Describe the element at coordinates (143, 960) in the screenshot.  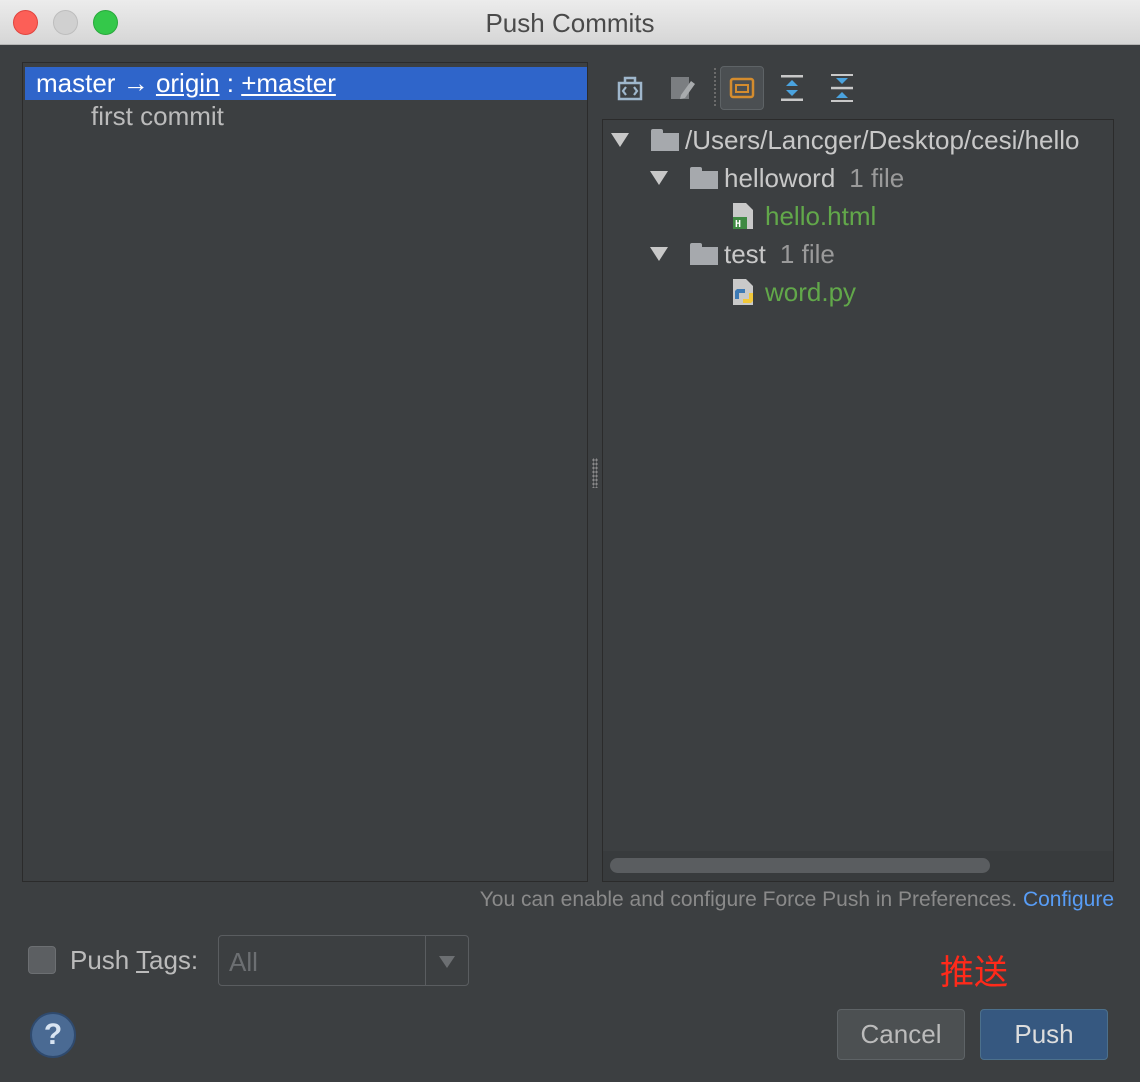
I see `push-tags-mnemonic: T` at that location.